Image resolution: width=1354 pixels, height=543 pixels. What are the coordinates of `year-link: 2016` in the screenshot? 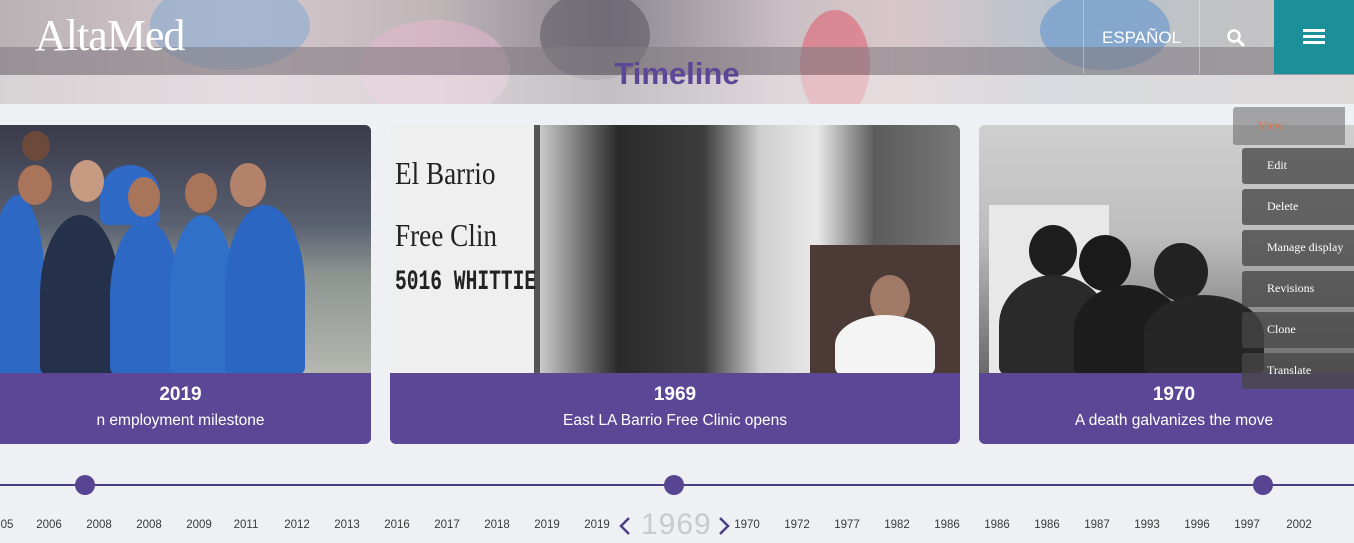 It's located at (397, 525).